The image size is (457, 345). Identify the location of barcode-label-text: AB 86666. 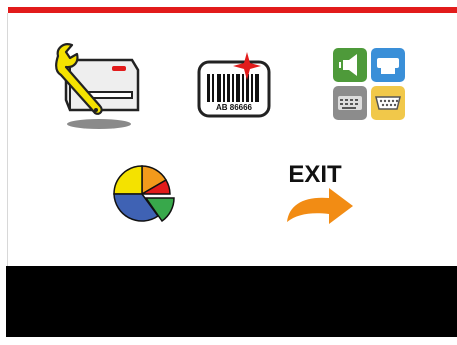
(234, 107).